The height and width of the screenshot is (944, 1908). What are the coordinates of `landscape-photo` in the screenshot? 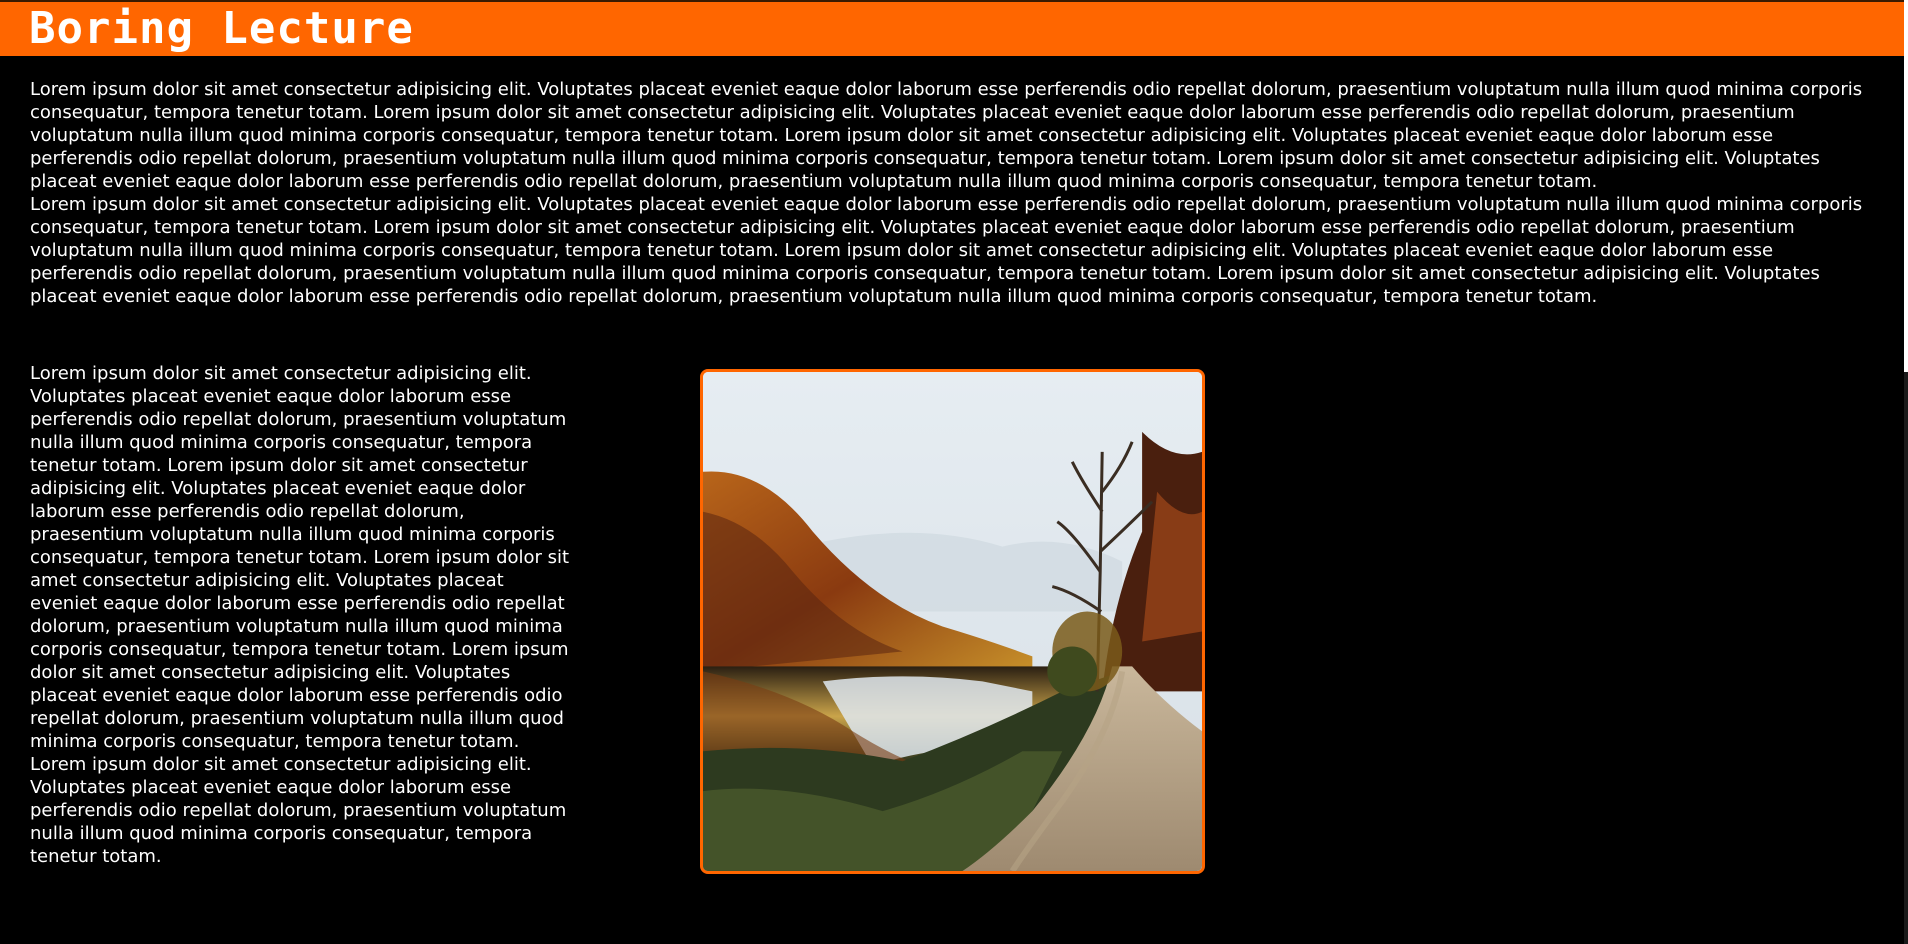 It's located at (952, 621).